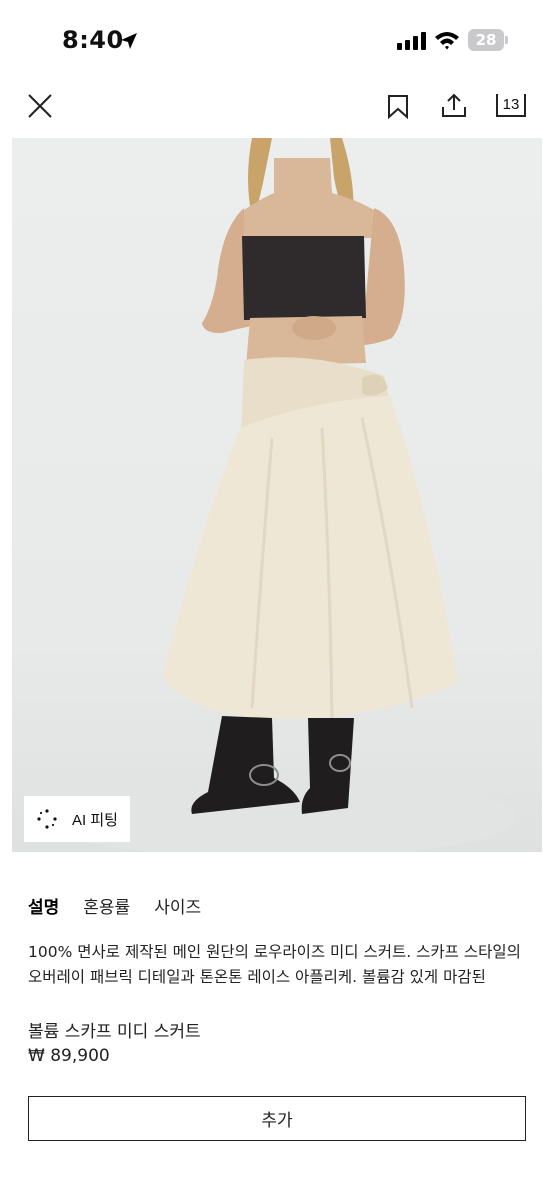 The image size is (554, 1200). Describe the element at coordinates (277, 1121) in the screenshot. I see `add-button-label: 추가` at that location.